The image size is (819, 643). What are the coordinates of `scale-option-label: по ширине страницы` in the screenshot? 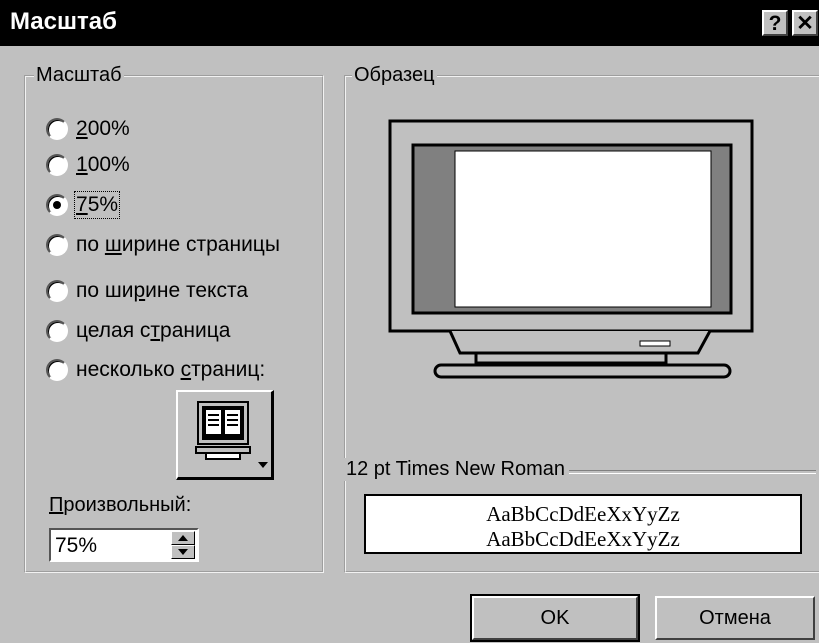 It's located at (178, 244).